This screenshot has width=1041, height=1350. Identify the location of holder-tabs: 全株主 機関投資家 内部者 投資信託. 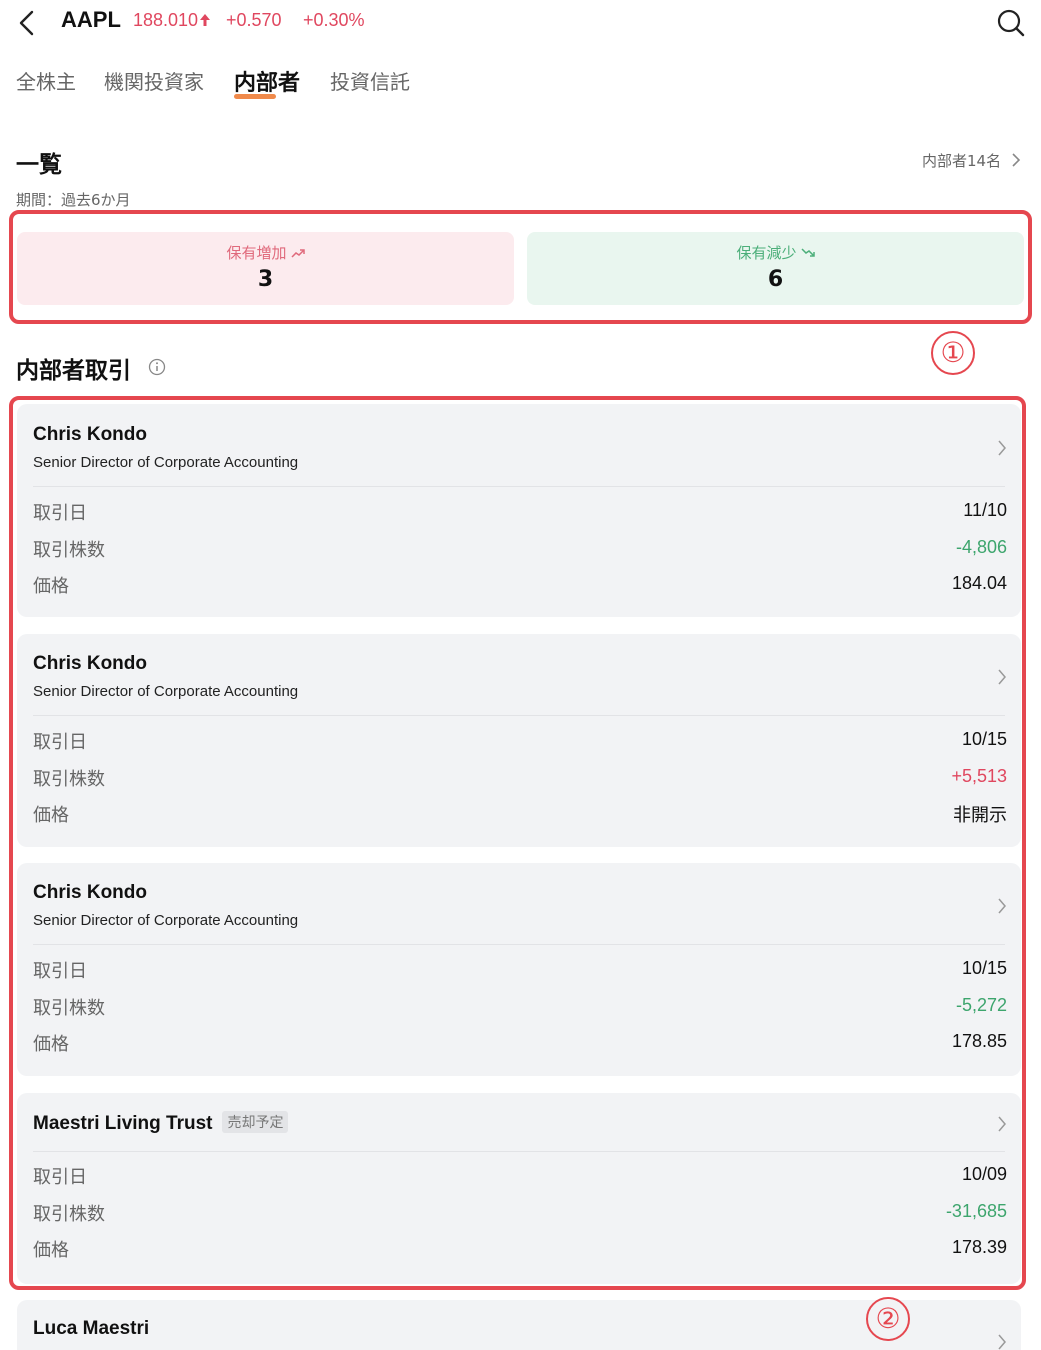
(520, 86).